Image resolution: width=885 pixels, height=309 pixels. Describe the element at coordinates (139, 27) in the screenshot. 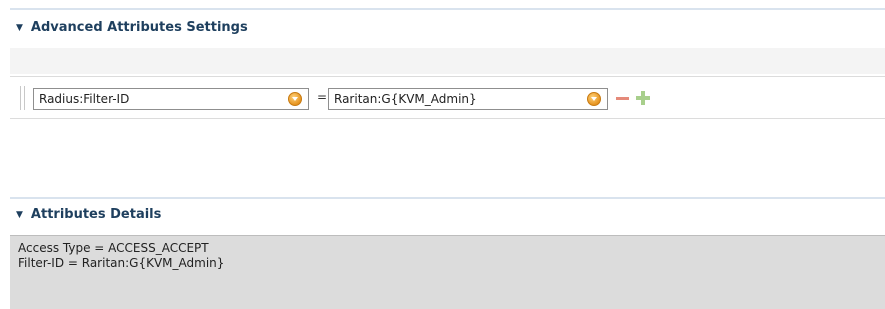

I see `advanced-attributes-title: Advanced Attributes Settings` at that location.